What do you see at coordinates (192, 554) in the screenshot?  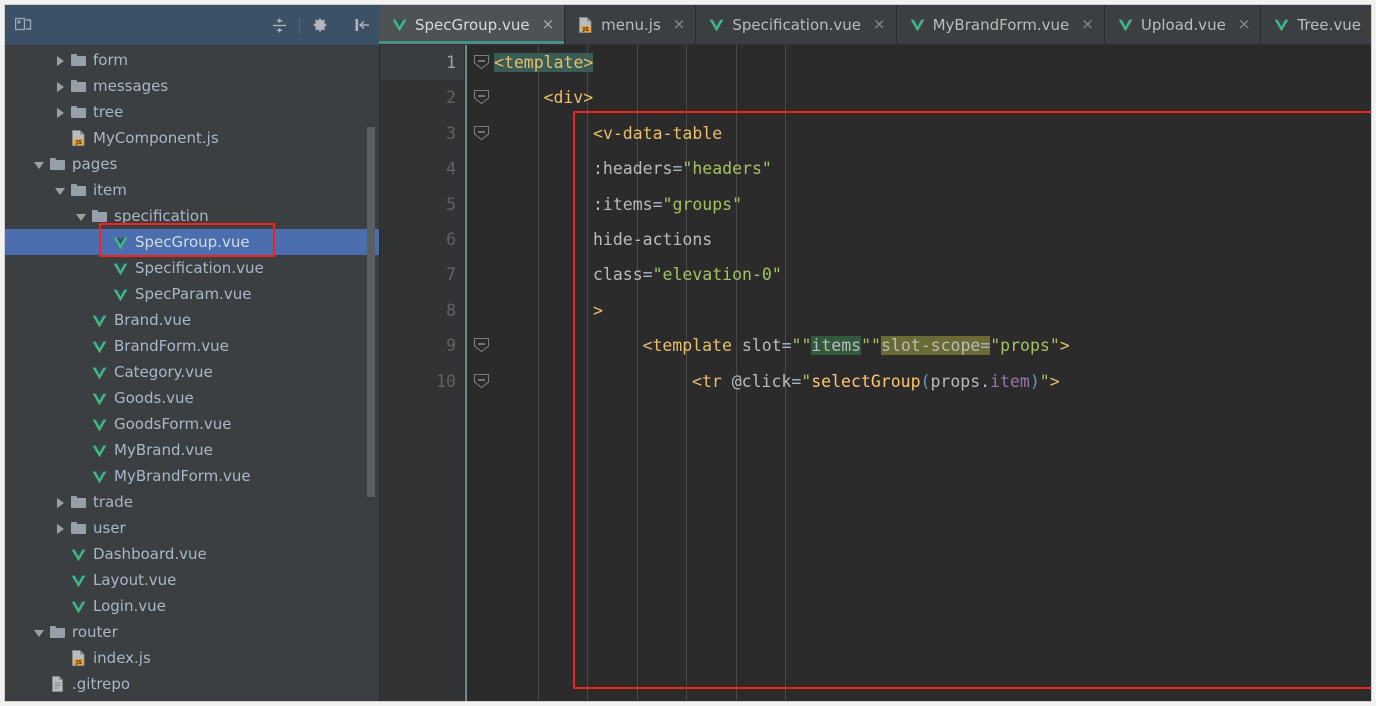 I see `tree-item: Dashboard.vue` at bounding box center [192, 554].